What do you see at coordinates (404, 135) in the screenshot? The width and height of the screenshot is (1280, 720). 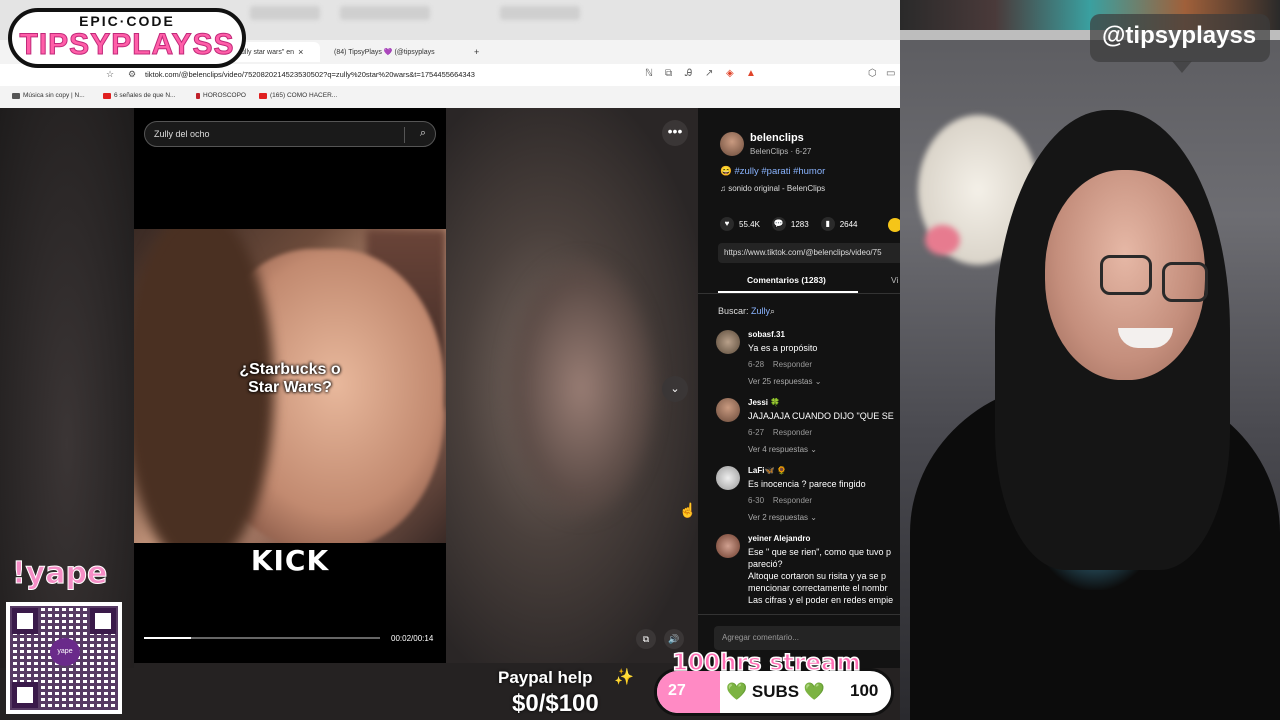 I see `divider` at bounding box center [404, 135].